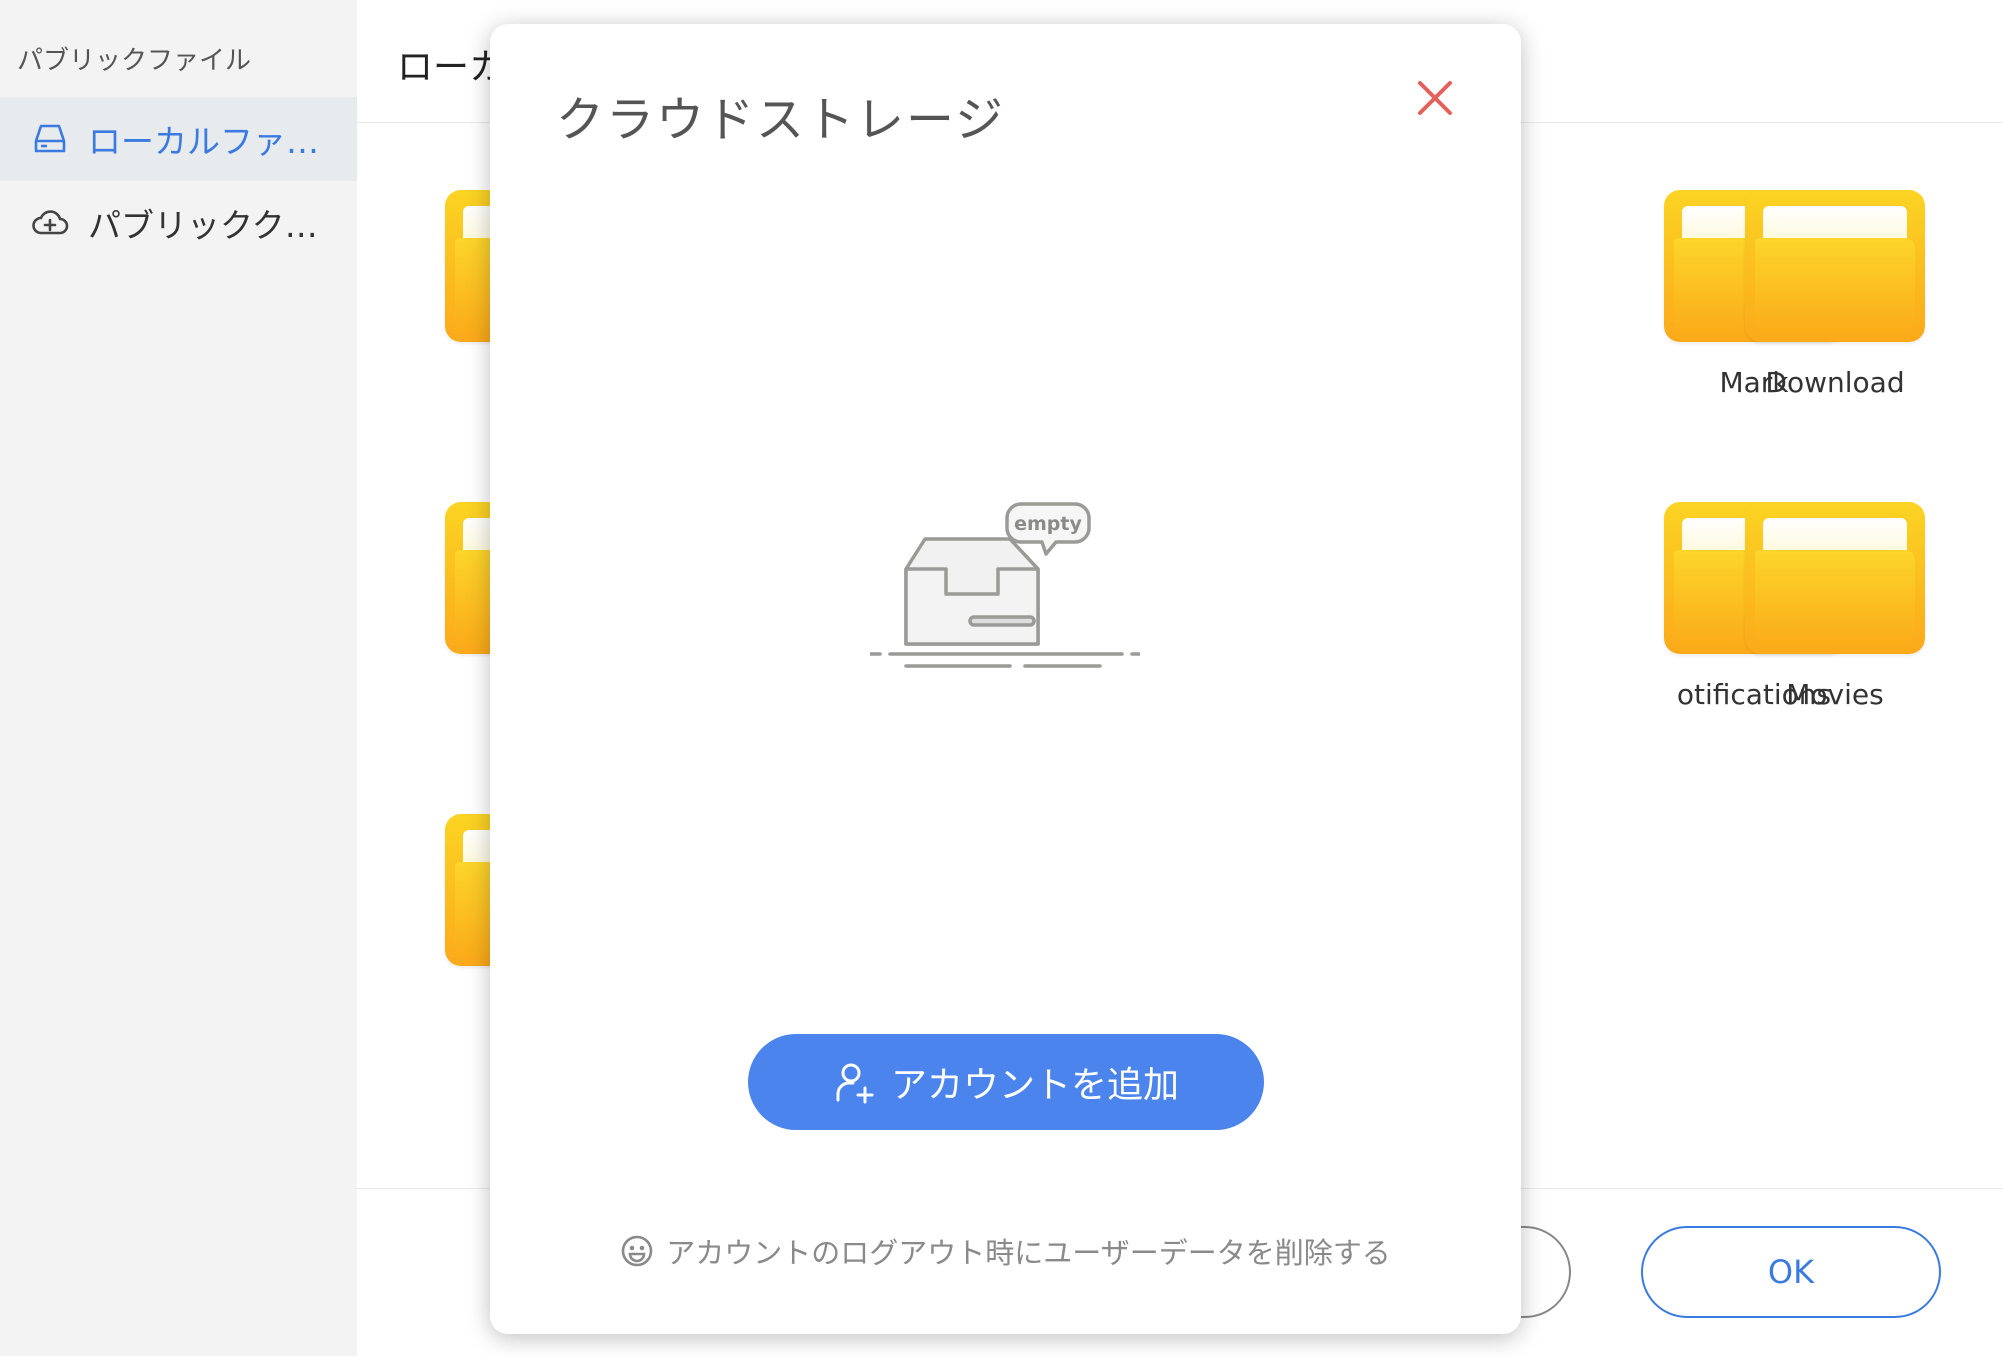  Describe the element at coordinates (1034, 1085) in the screenshot. I see `add-account-label: アカウントを追加` at that location.